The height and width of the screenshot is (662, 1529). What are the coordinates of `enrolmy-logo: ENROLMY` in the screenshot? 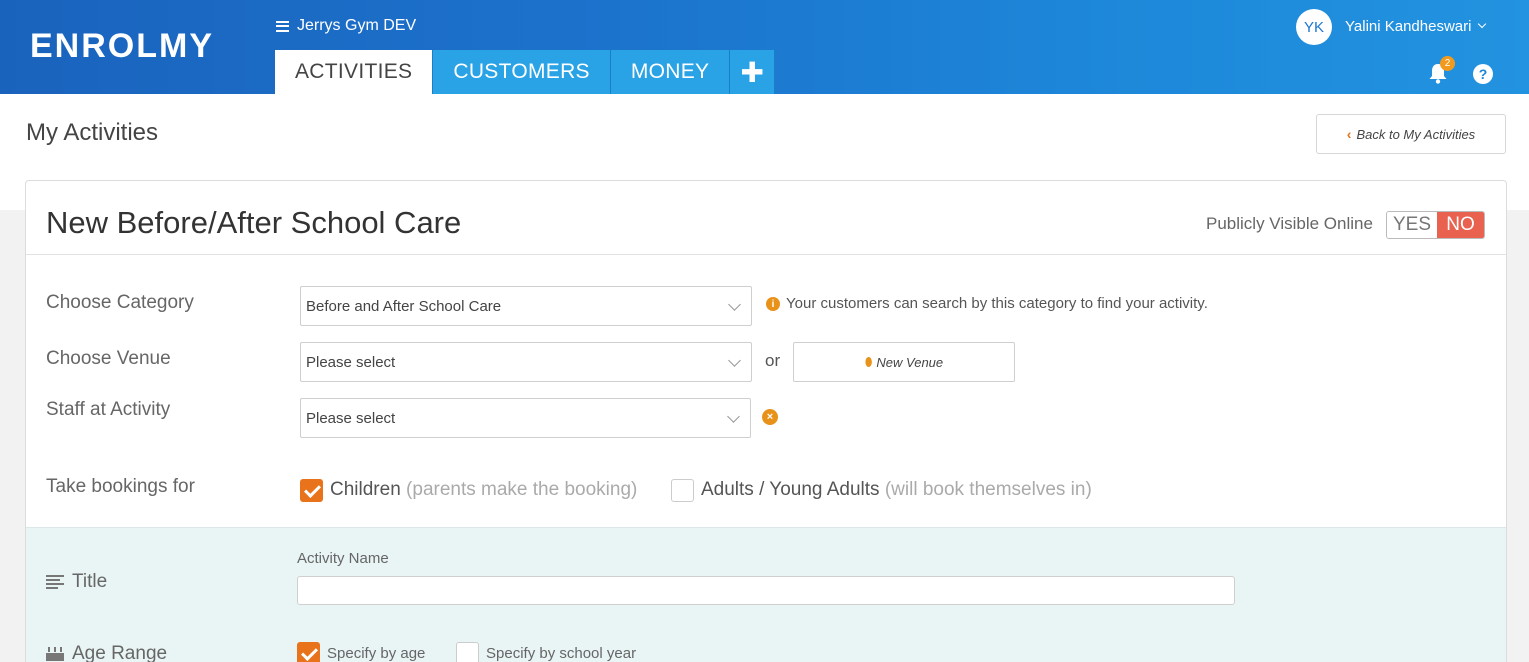 It's located at (122, 46).